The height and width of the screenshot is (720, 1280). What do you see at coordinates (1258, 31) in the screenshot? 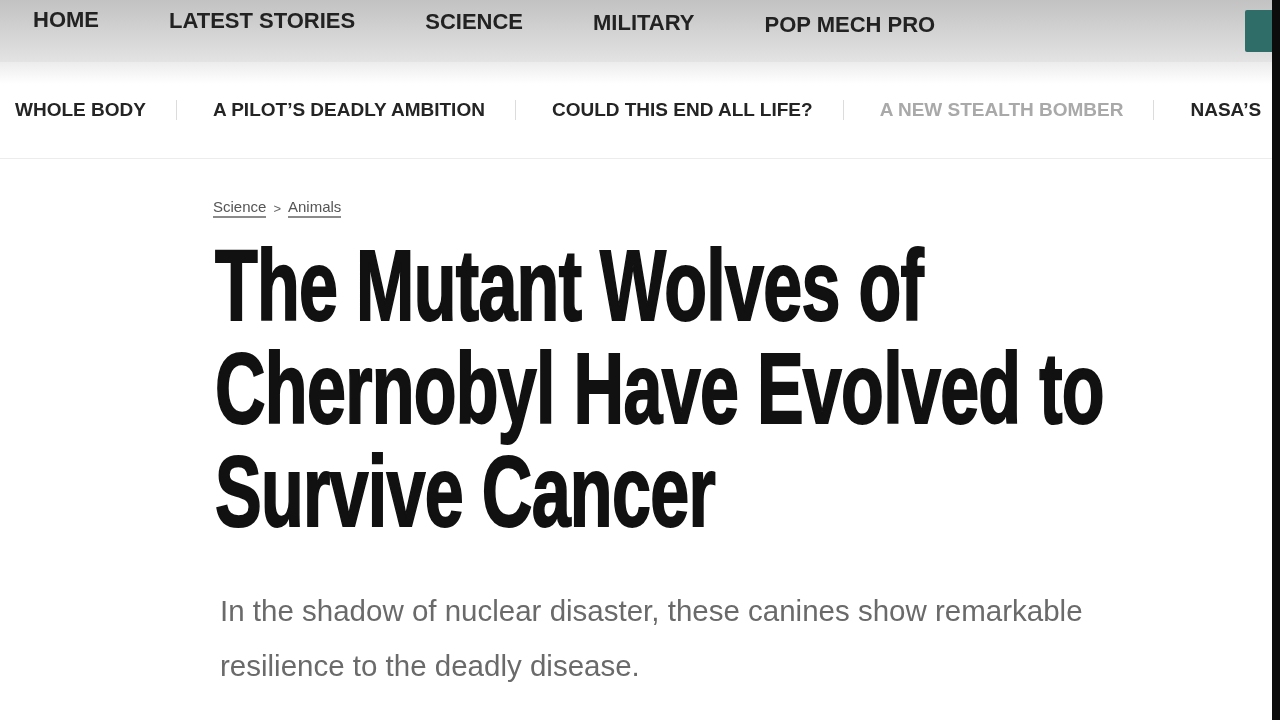
I see `header-button` at bounding box center [1258, 31].